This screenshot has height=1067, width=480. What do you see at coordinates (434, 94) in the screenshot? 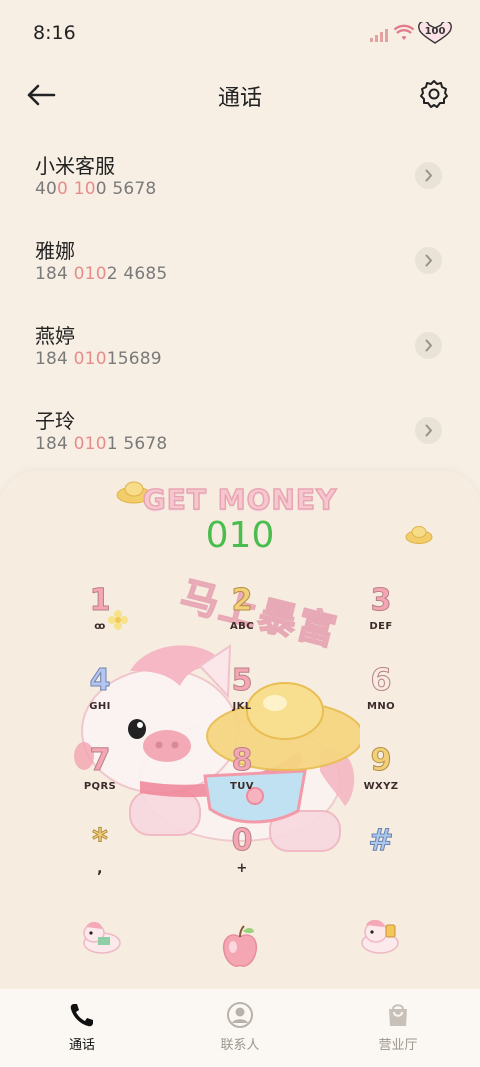
I see `gear-icon` at bounding box center [434, 94].